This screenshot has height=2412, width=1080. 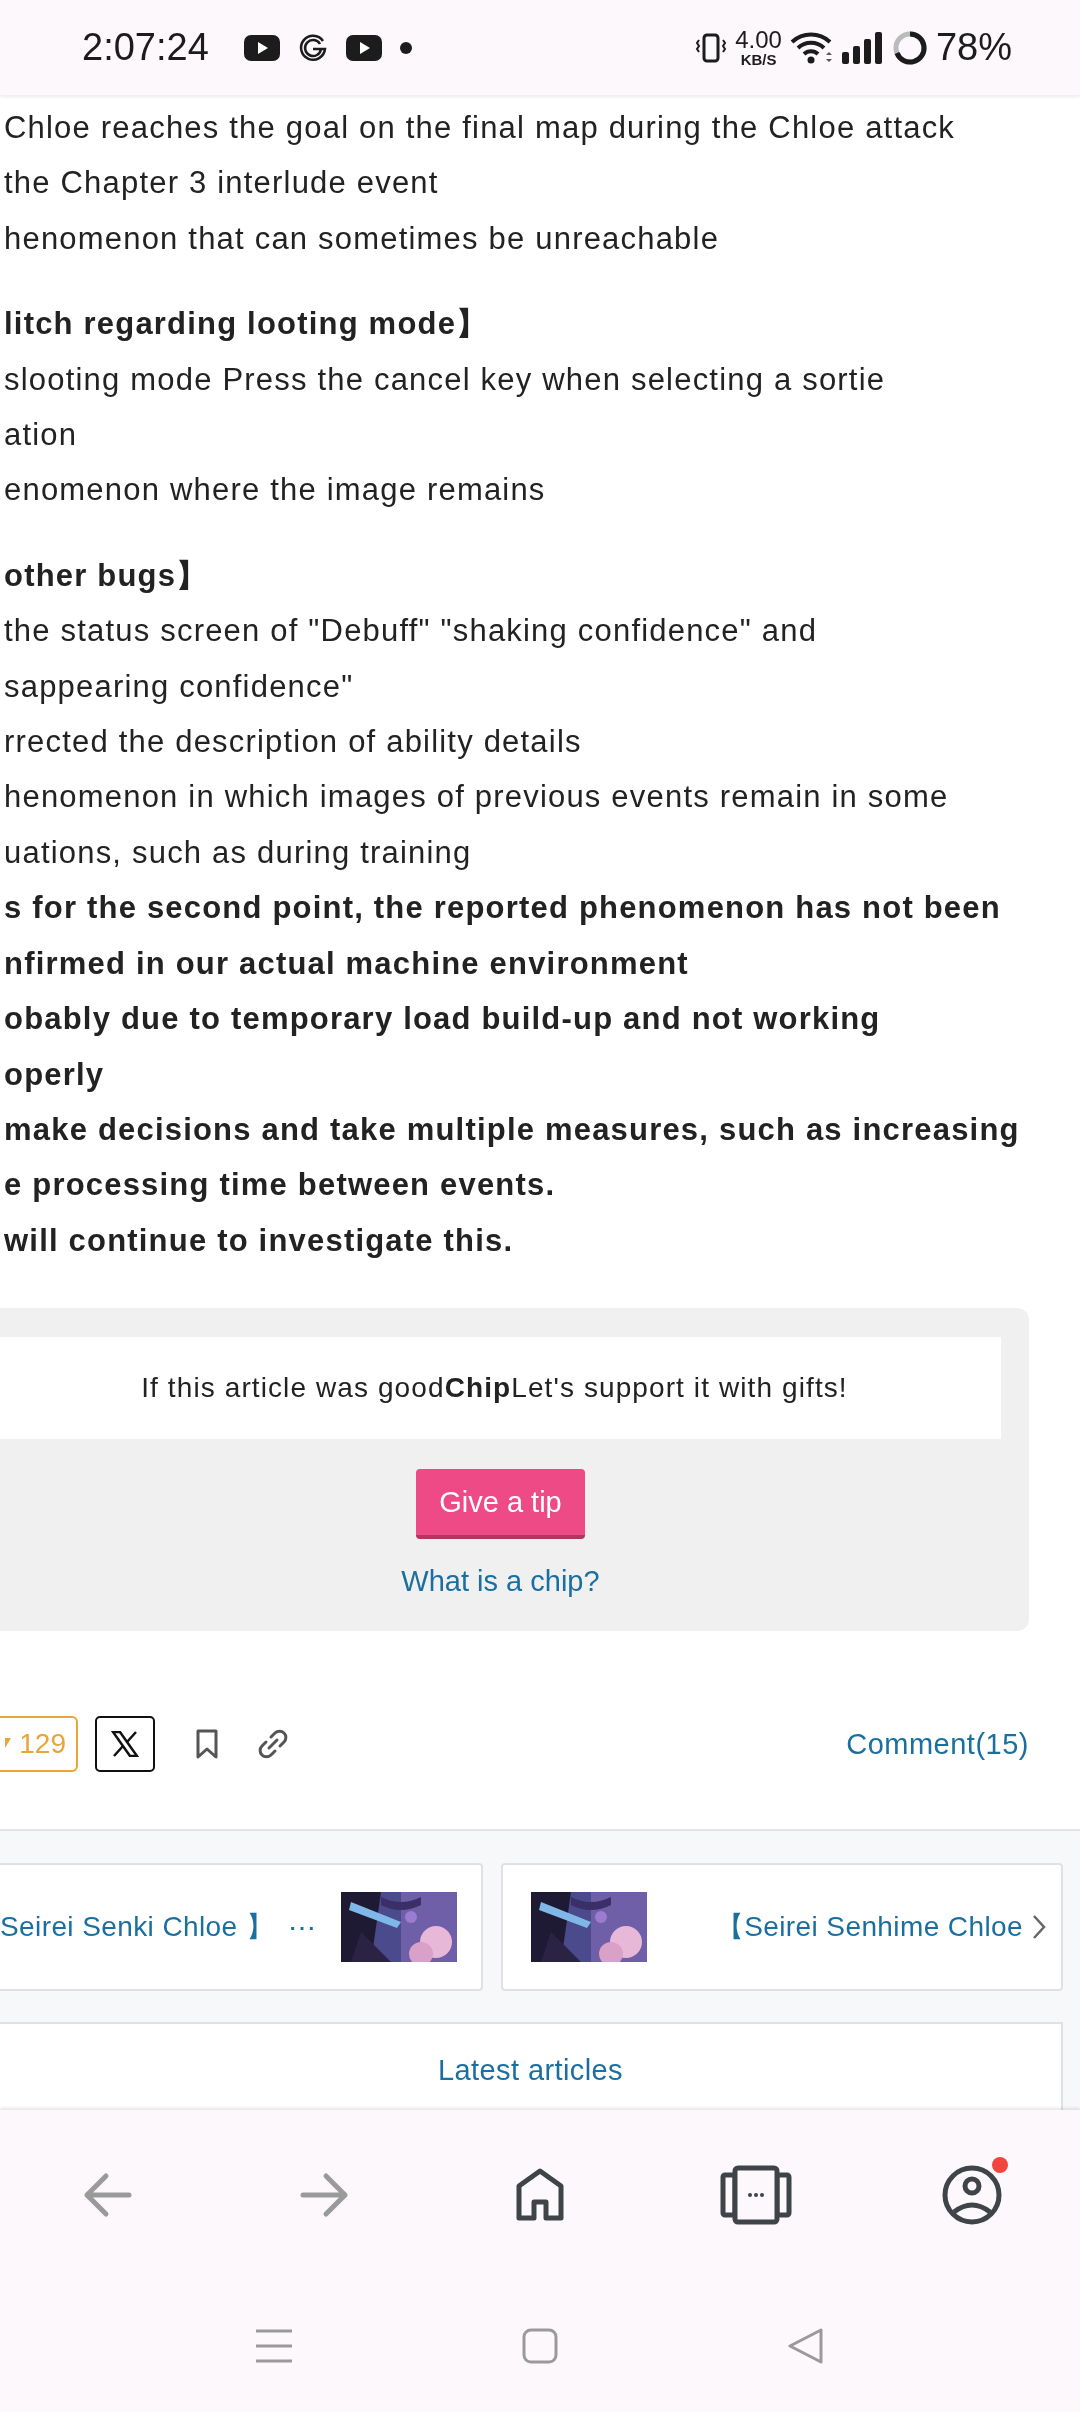 I want to click on back-icon, so click(x=108, y=2195).